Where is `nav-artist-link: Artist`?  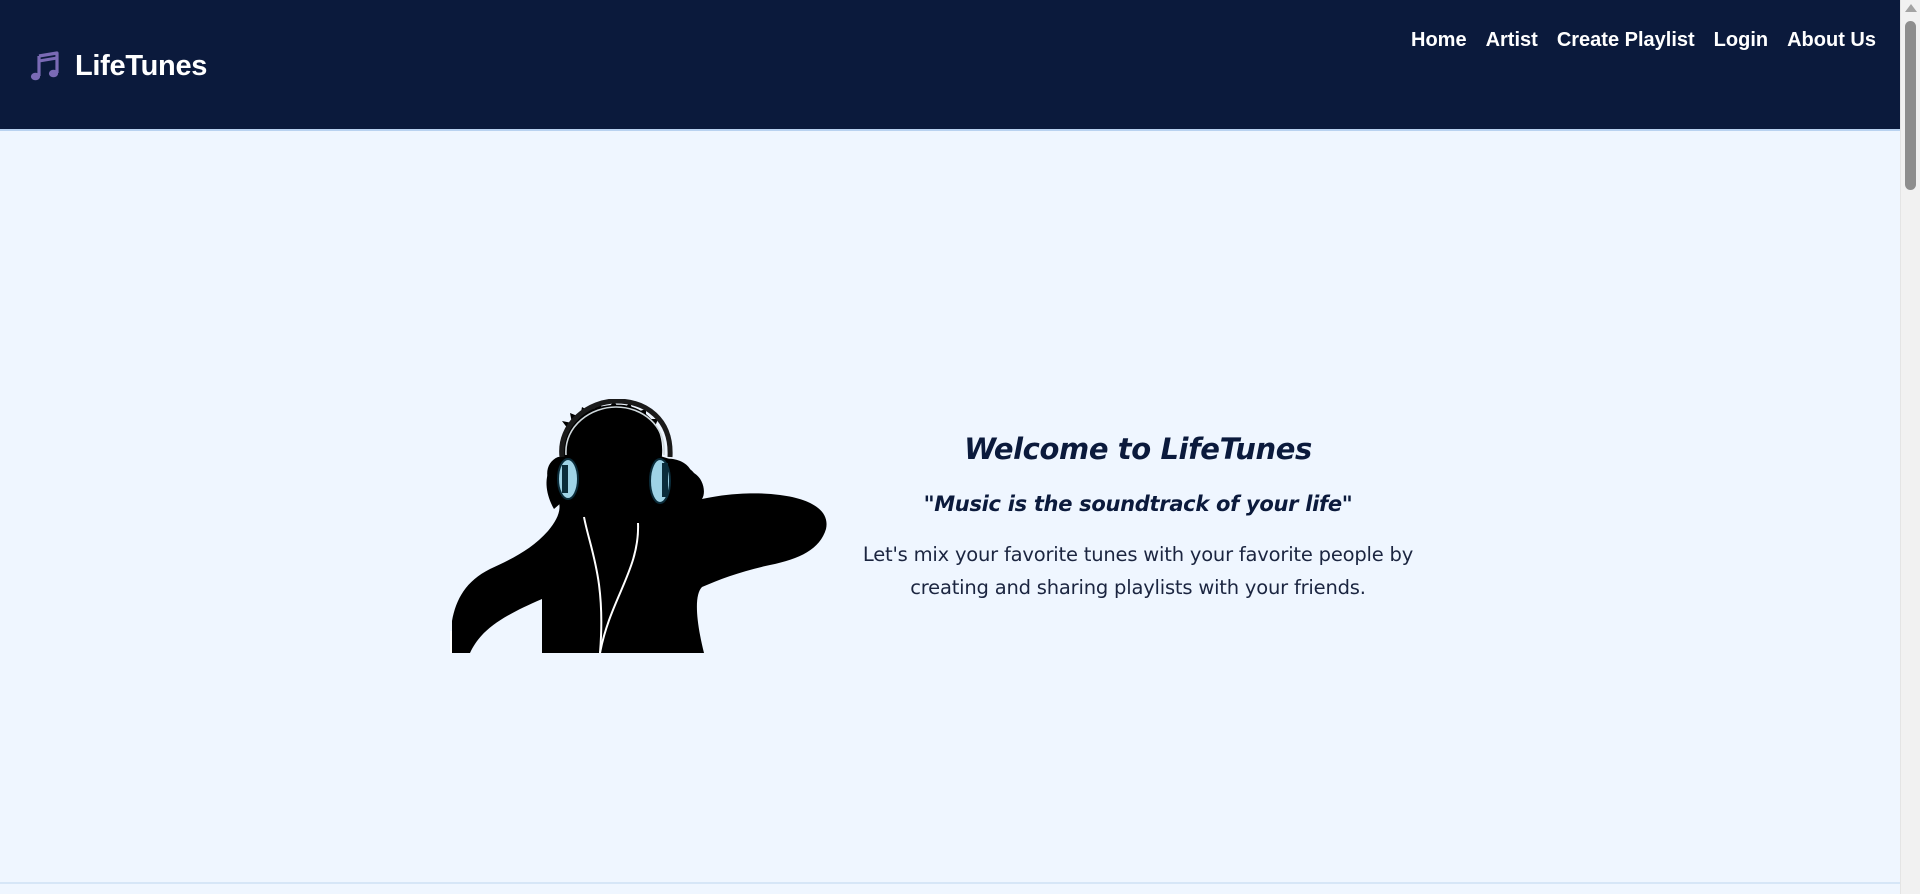
nav-artist-link: Artist is located at coordinates (1512, 40).